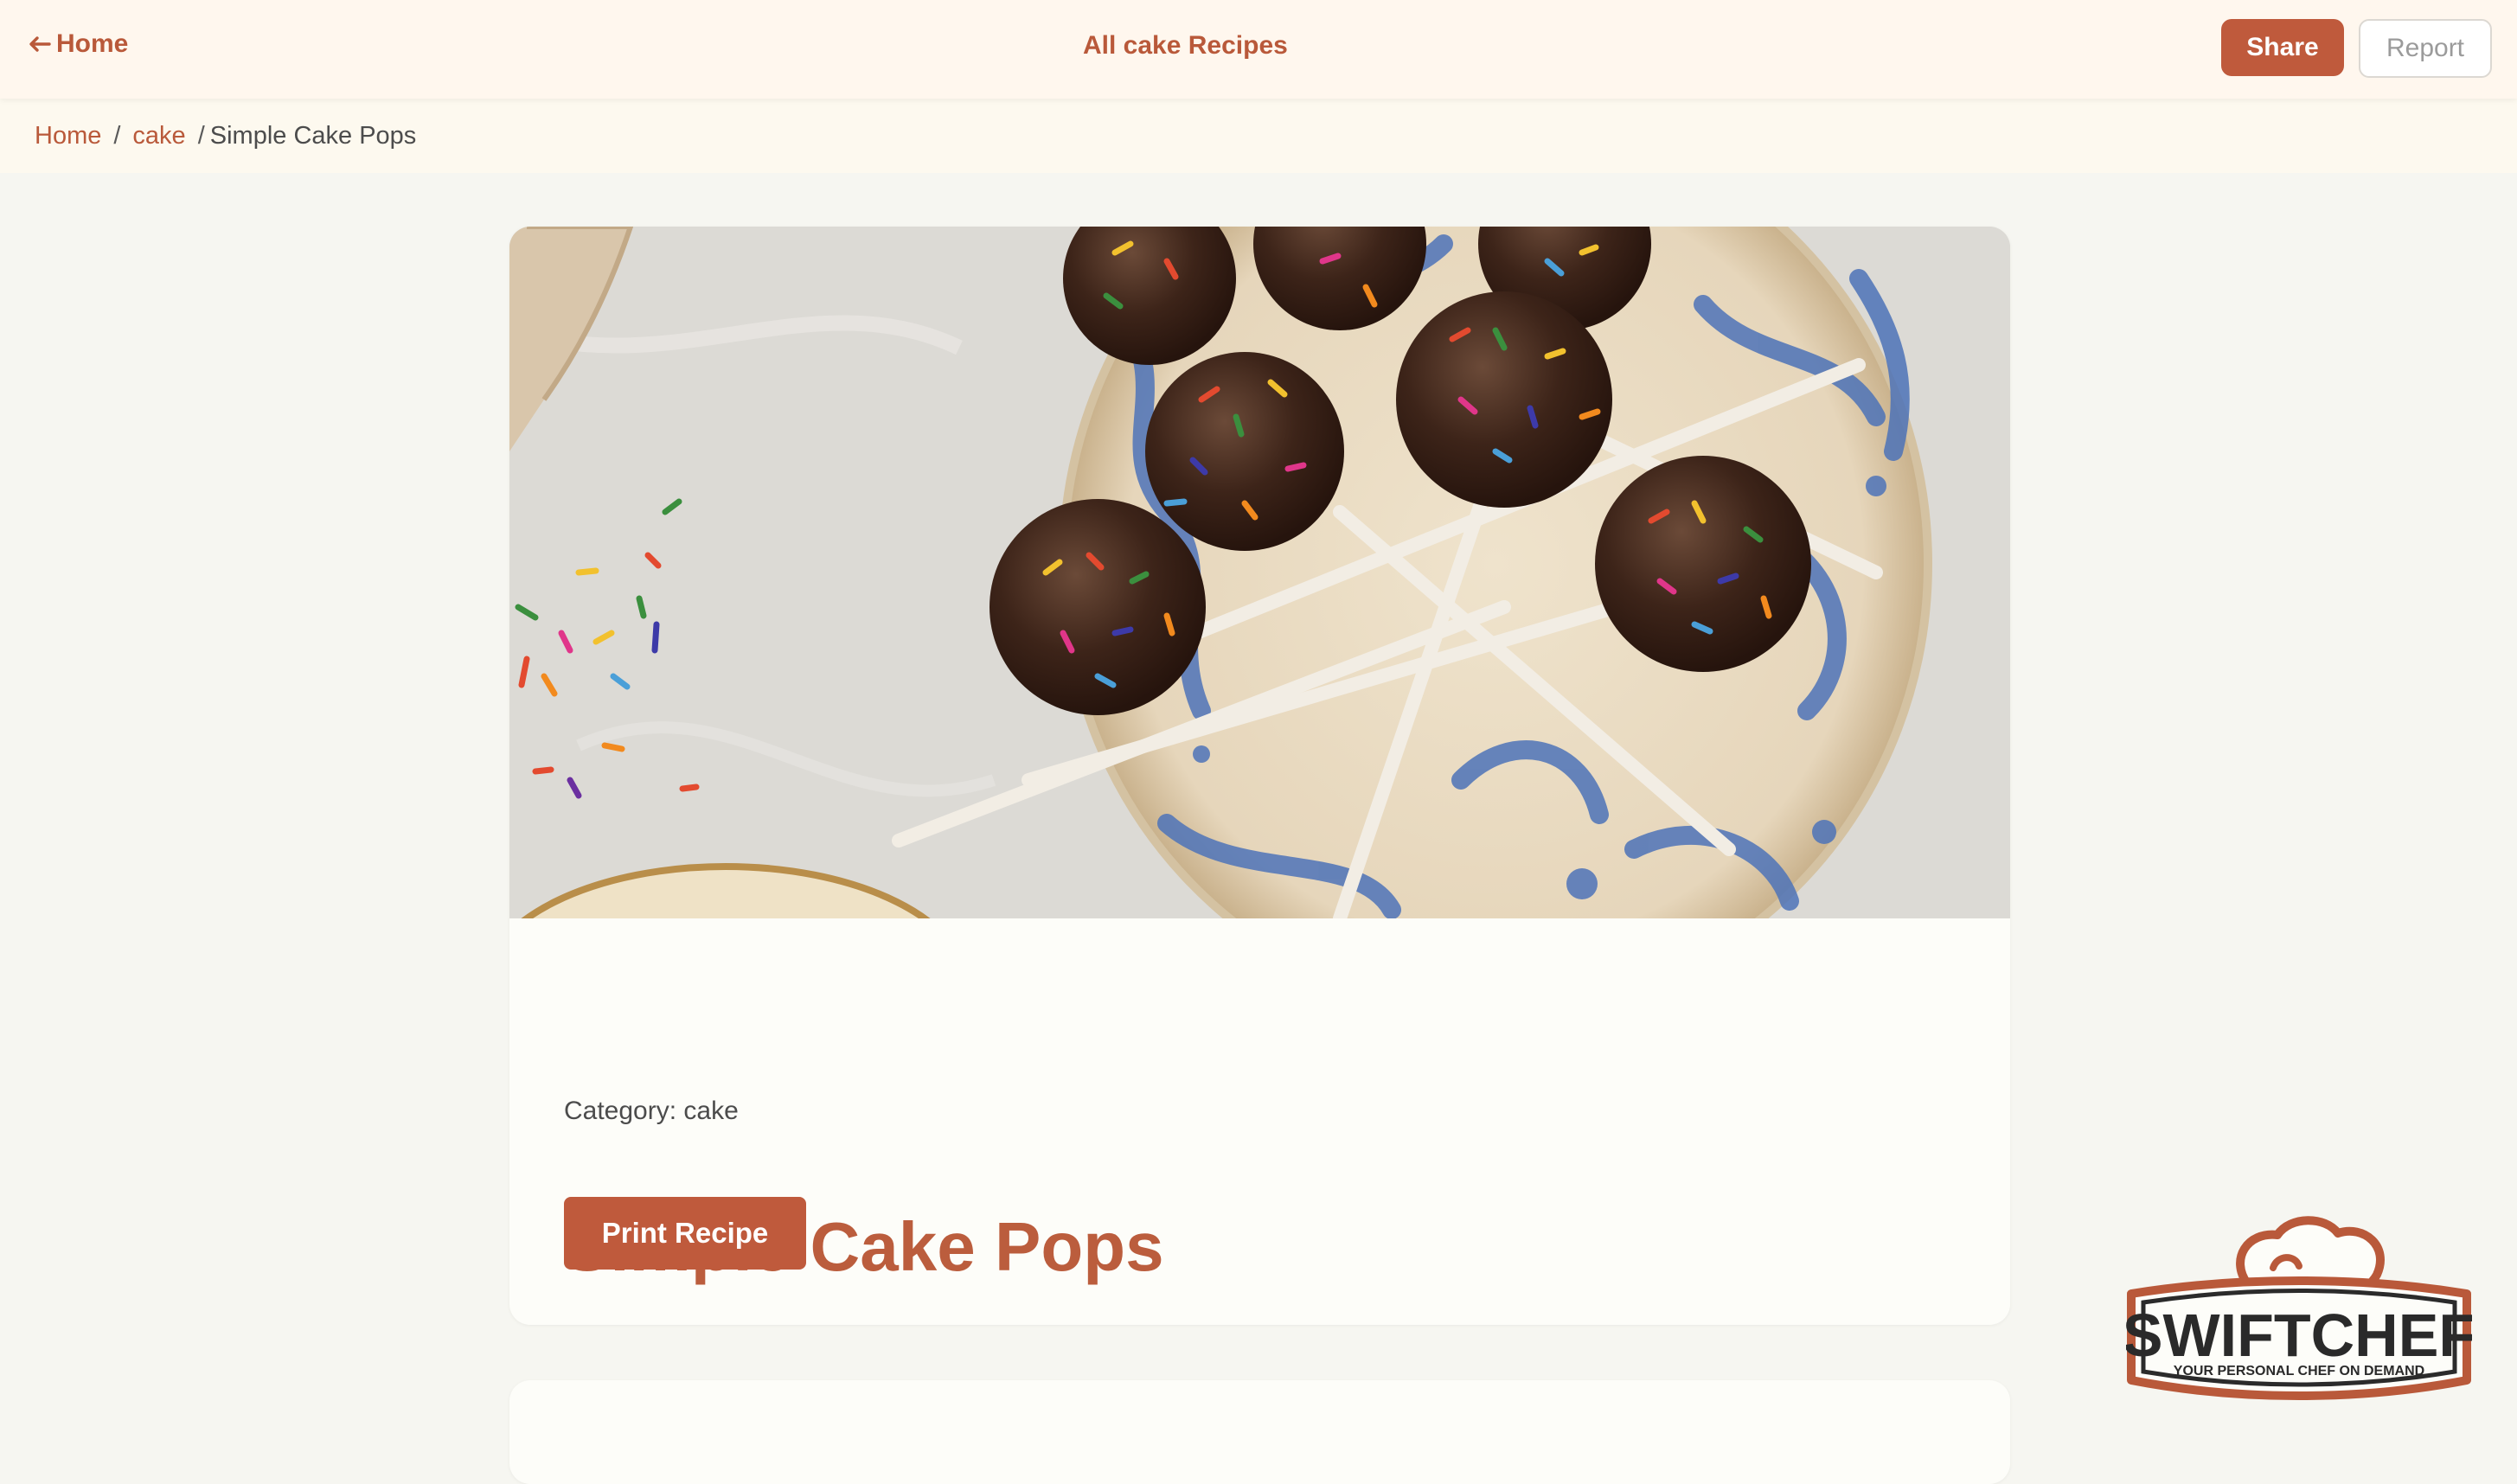 This screenshot has width=2517, height=1484. What do you see at coordinates (1259, 1432) in the screenshot?
I see `recipe-details-card` at bounding box center [1259, 1432].